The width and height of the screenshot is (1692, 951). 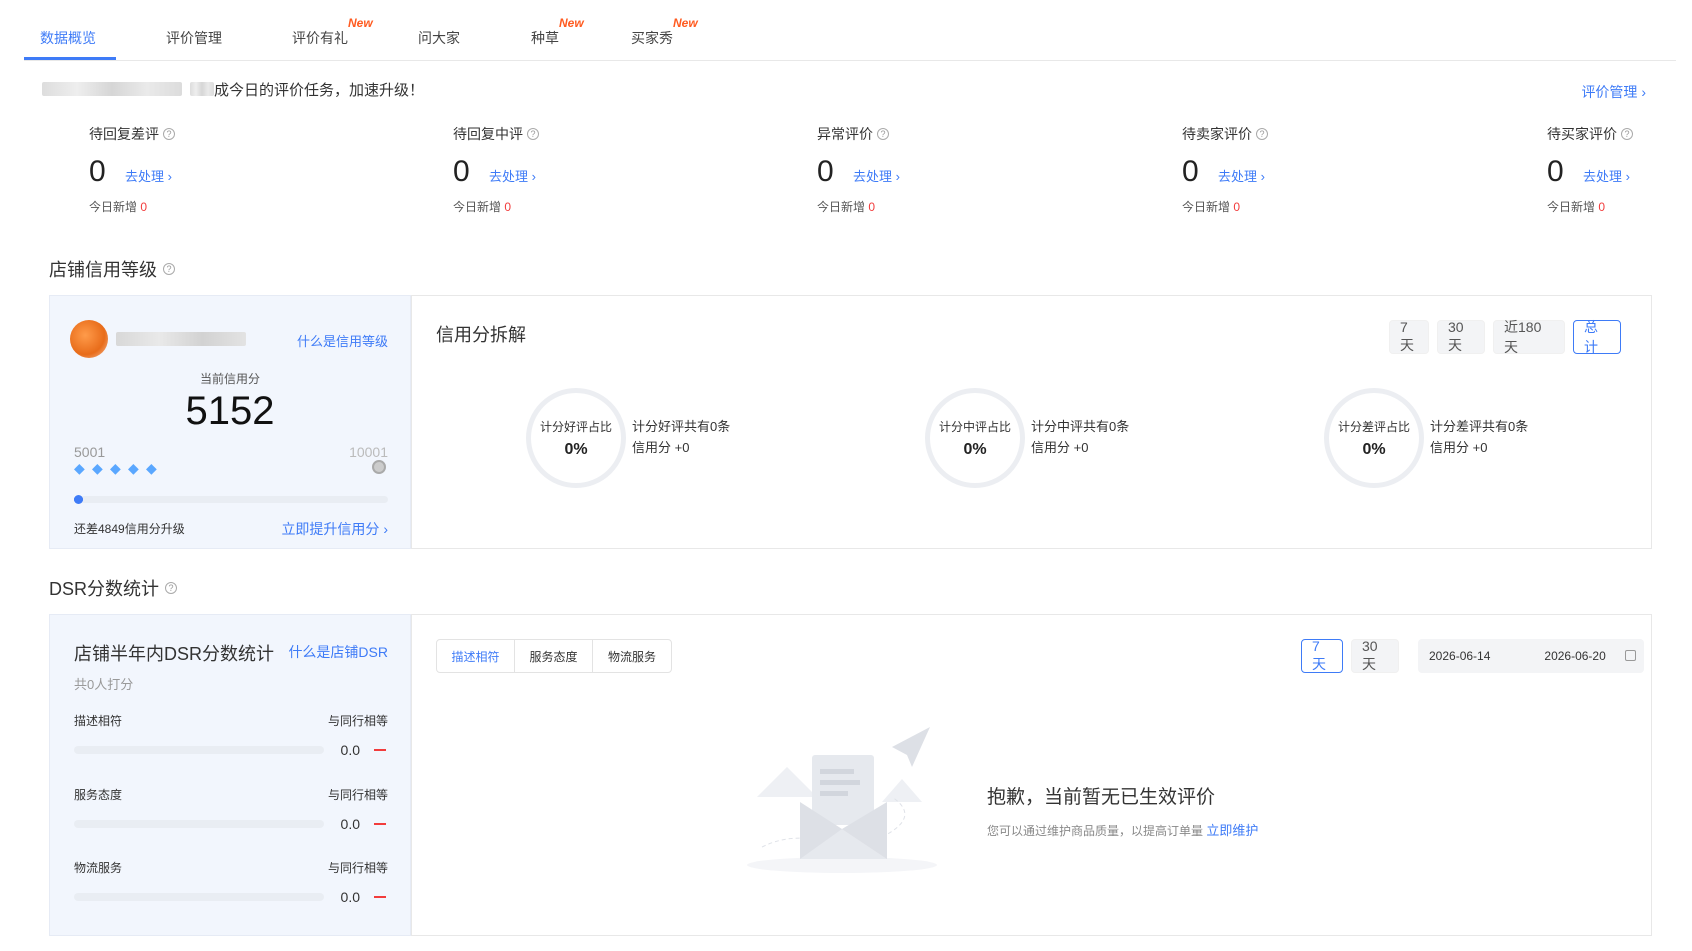 I want to click on ring-detail: 计分差评共有0条 信用分 +0, so click(x=1479, y=437).